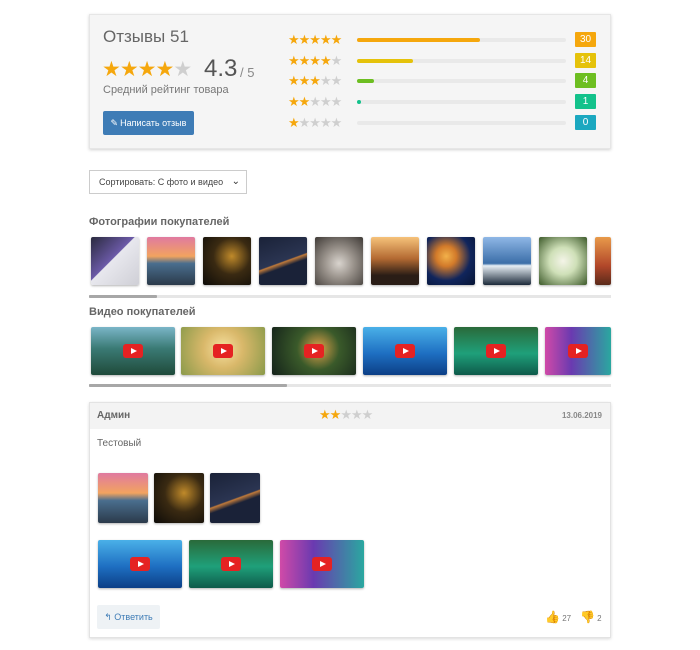 The image size is (700, 650). What do you see at coordinates (346, 414) in the screenshot?
I see `review-stars: ★★★★★` at bounding box center [346, 414].